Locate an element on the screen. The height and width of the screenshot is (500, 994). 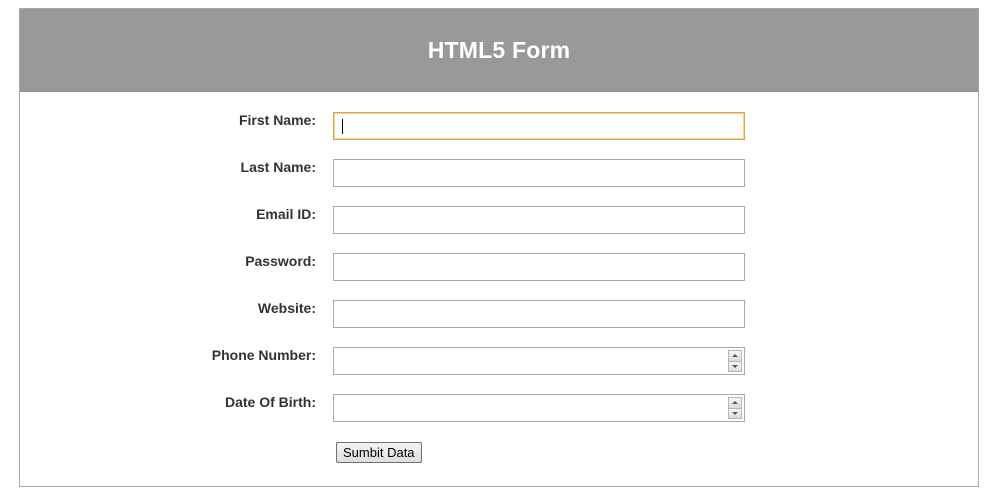
password-input is located at coordinates (539, 267).